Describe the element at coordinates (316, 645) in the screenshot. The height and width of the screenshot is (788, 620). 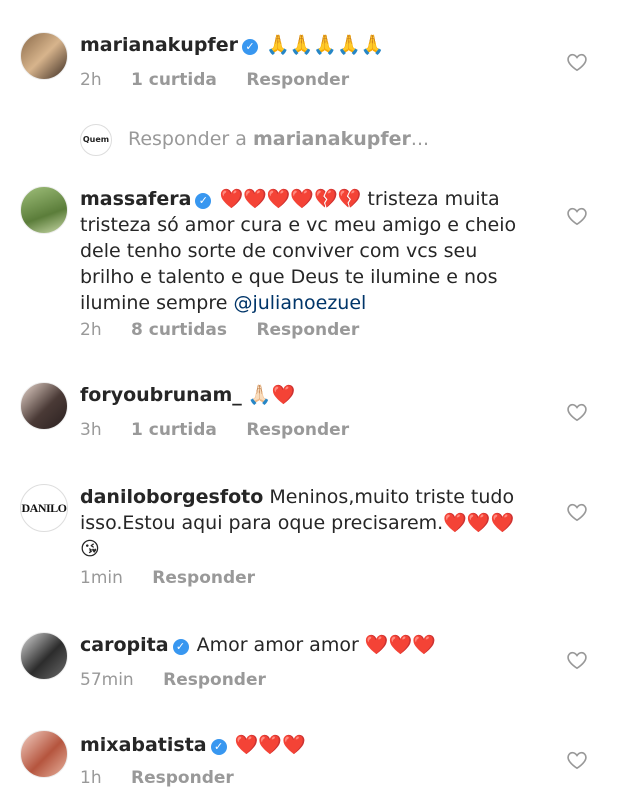
I see `comment-body: Amor amor amor ❤️❤️❤️` at that location.